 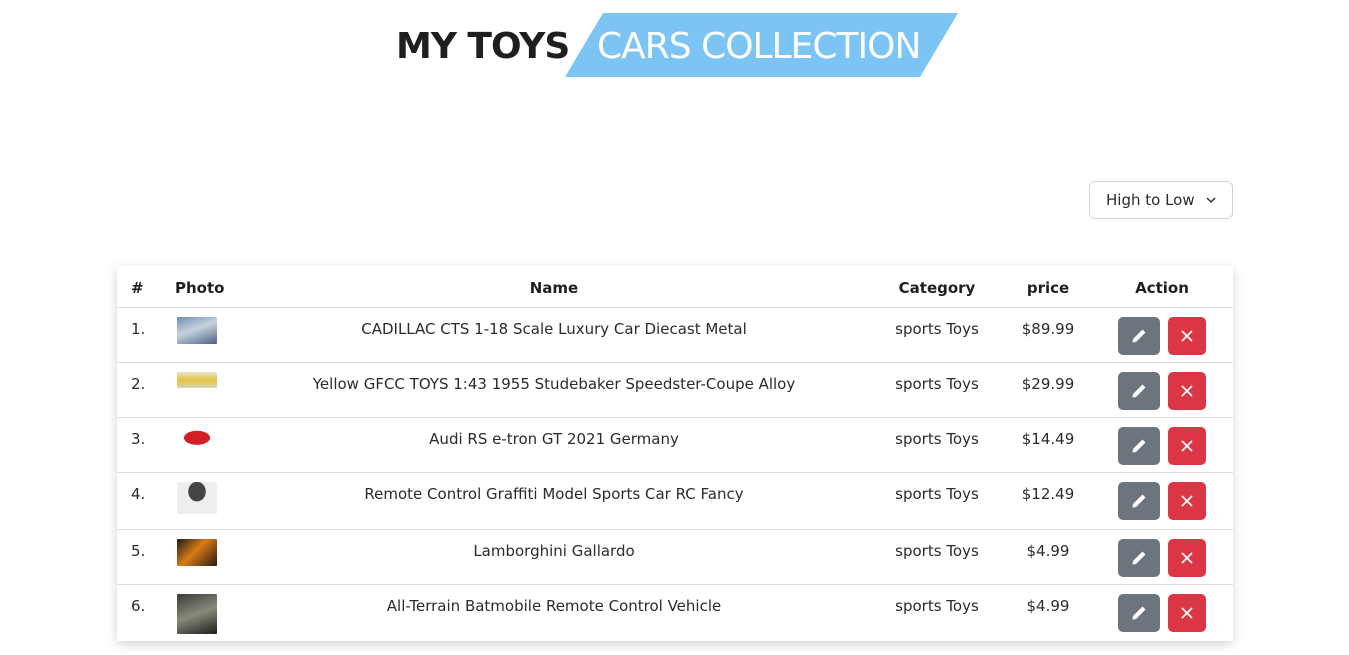 I want to click on toy-price: $29.99, so click(x=1048, y=384).